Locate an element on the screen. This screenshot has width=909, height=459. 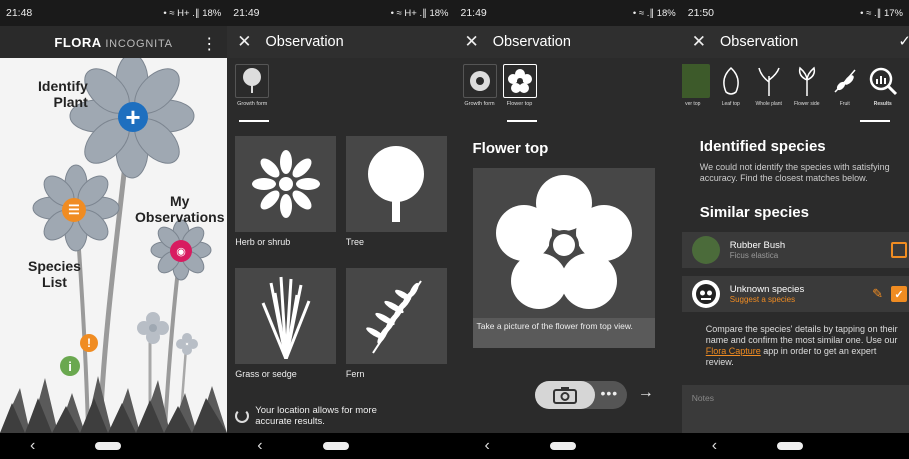
tab-results: Results is located at coordinates (883, 85).